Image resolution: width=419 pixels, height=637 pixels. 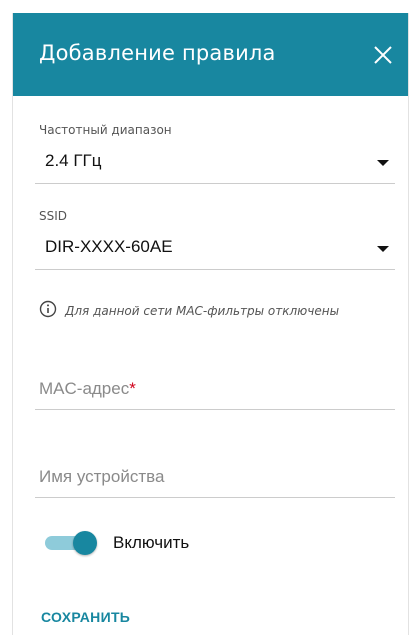 I want to click on device-name-field: Имя устройства, so click(x=215, y=480).